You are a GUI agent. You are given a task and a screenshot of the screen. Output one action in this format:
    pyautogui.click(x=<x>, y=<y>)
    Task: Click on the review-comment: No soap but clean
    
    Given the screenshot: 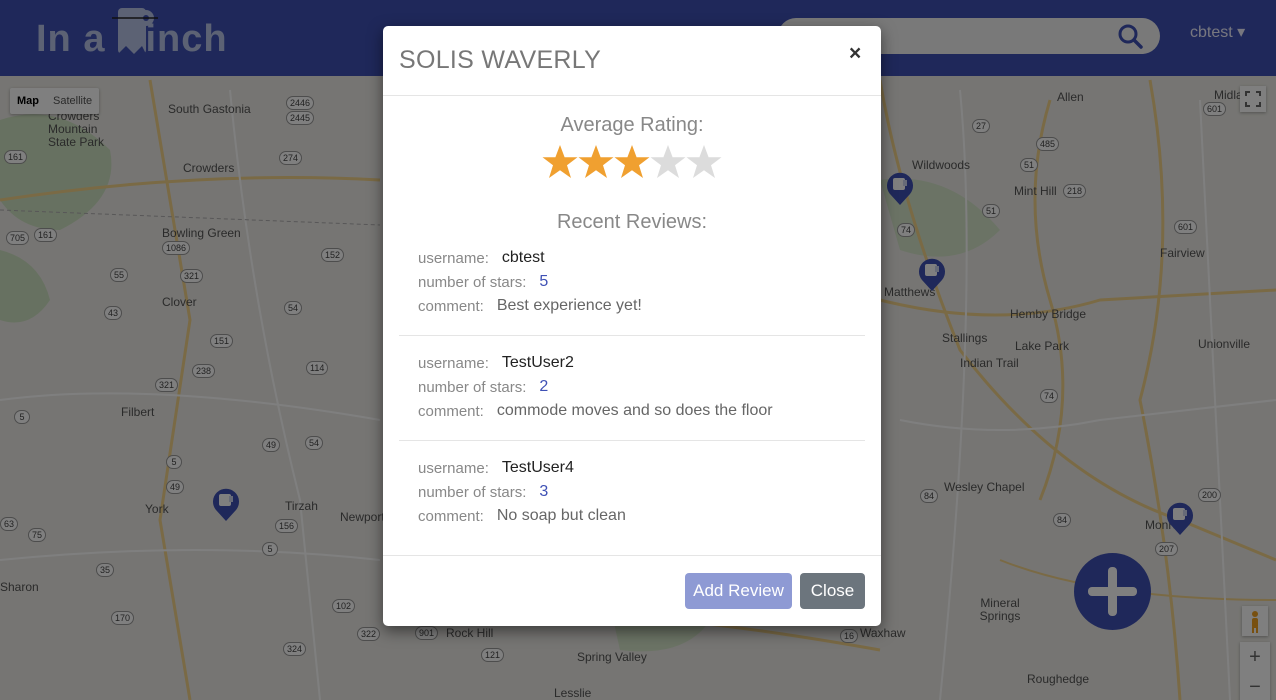 What is the action you would take?
    pyautogui.click(x=561, y=515)
    